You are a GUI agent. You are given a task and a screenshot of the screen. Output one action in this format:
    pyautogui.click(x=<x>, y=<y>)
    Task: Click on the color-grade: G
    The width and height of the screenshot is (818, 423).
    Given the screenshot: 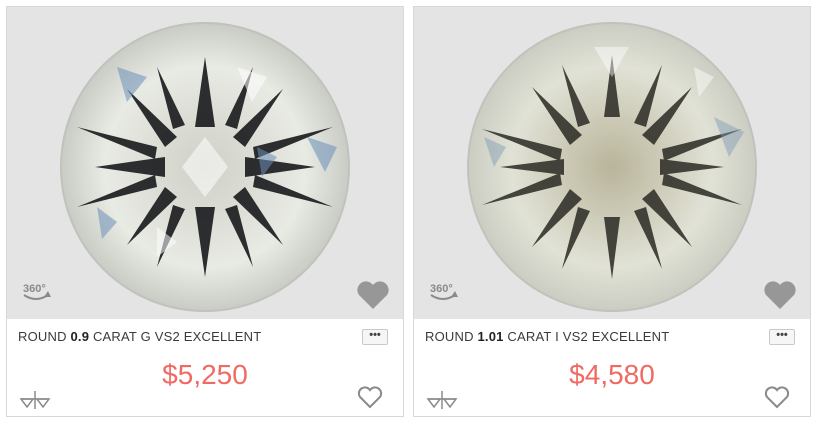 What is the action you would take?
    pyautogui.click(x=145, y=336)
    